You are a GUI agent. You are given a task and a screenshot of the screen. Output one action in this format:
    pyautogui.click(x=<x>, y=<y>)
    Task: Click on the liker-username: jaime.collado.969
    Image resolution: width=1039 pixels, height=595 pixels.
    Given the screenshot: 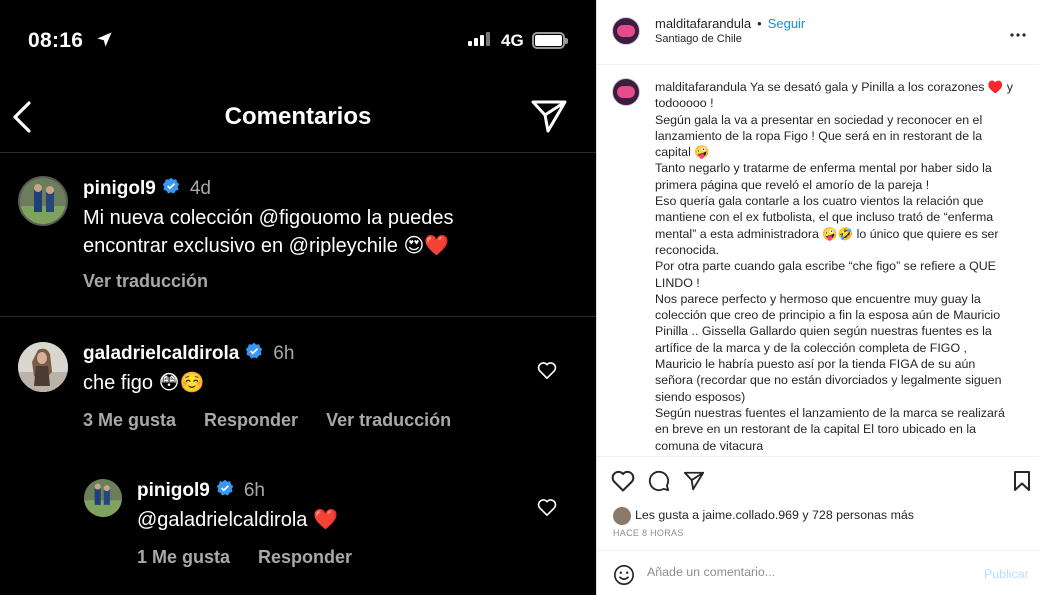 What is the action you would take?
    pyautogui.click(x=751, y=515)
    